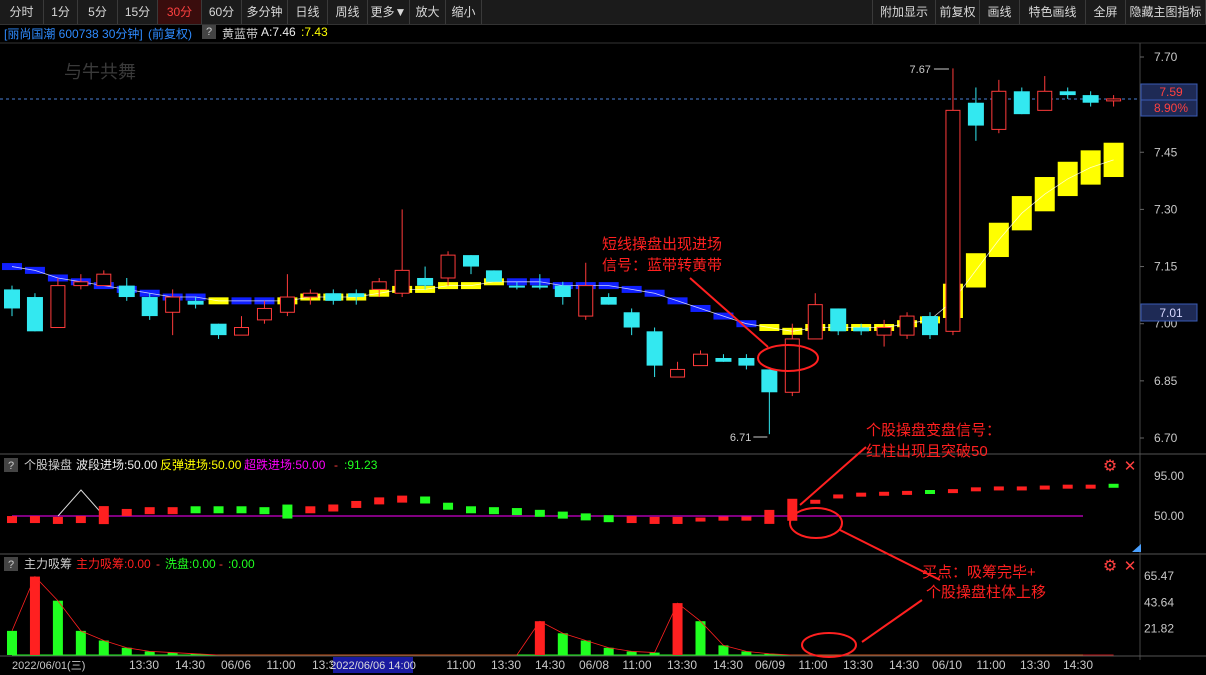 The image size is (1206, 675). I want to click on panel1-title: 个股操盘, so click(48, 464).